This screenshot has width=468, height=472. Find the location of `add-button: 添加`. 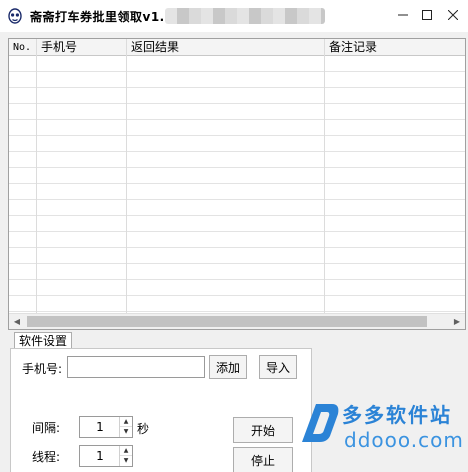

add-button: 添加 is located at coordinates (228, 367).